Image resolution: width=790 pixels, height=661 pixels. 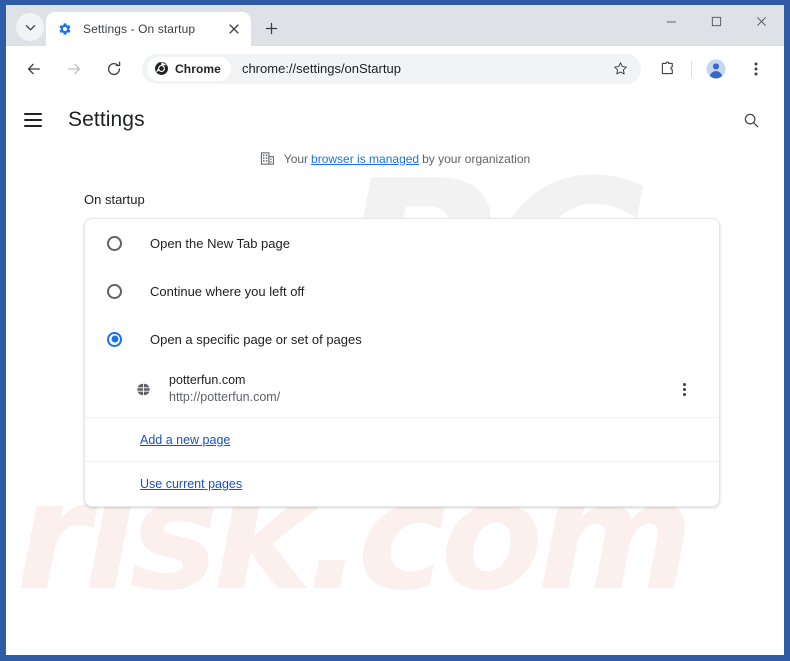 I want to click on startup-option-label: Continue where you left off, so click(x=227, y=291).